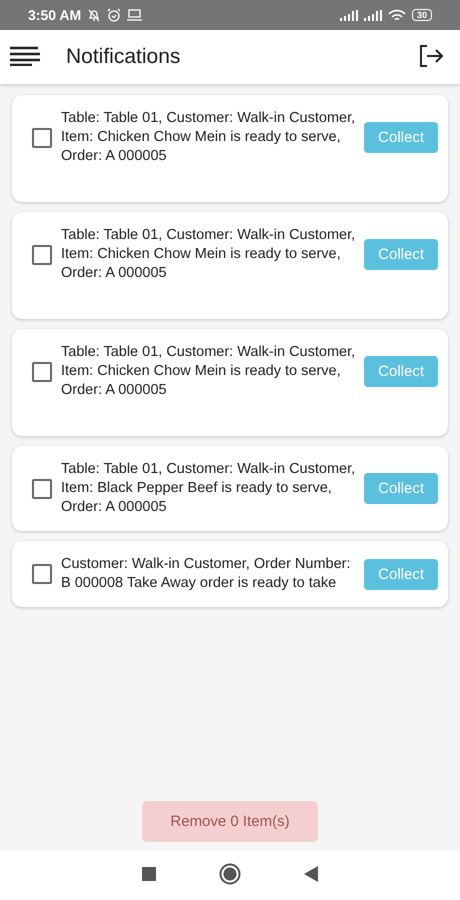 This screenshot has width=460, height=900. What do you see at coordinates (208, 488) in the screenshot?
I see `notification-text: Table: Table 01, Customer: Walk-in Customer, Item: Black Pepper Beef is ready to serve, Order: A 000005` at bounding box center [208, 488].